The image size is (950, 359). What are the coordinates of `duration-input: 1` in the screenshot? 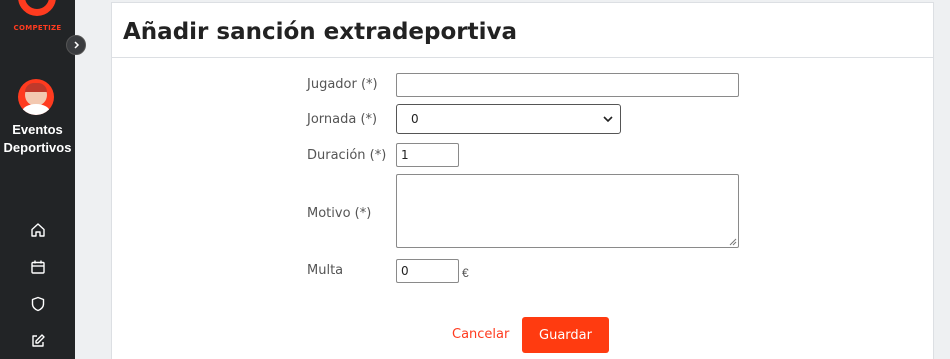 It's located at (427, 155).